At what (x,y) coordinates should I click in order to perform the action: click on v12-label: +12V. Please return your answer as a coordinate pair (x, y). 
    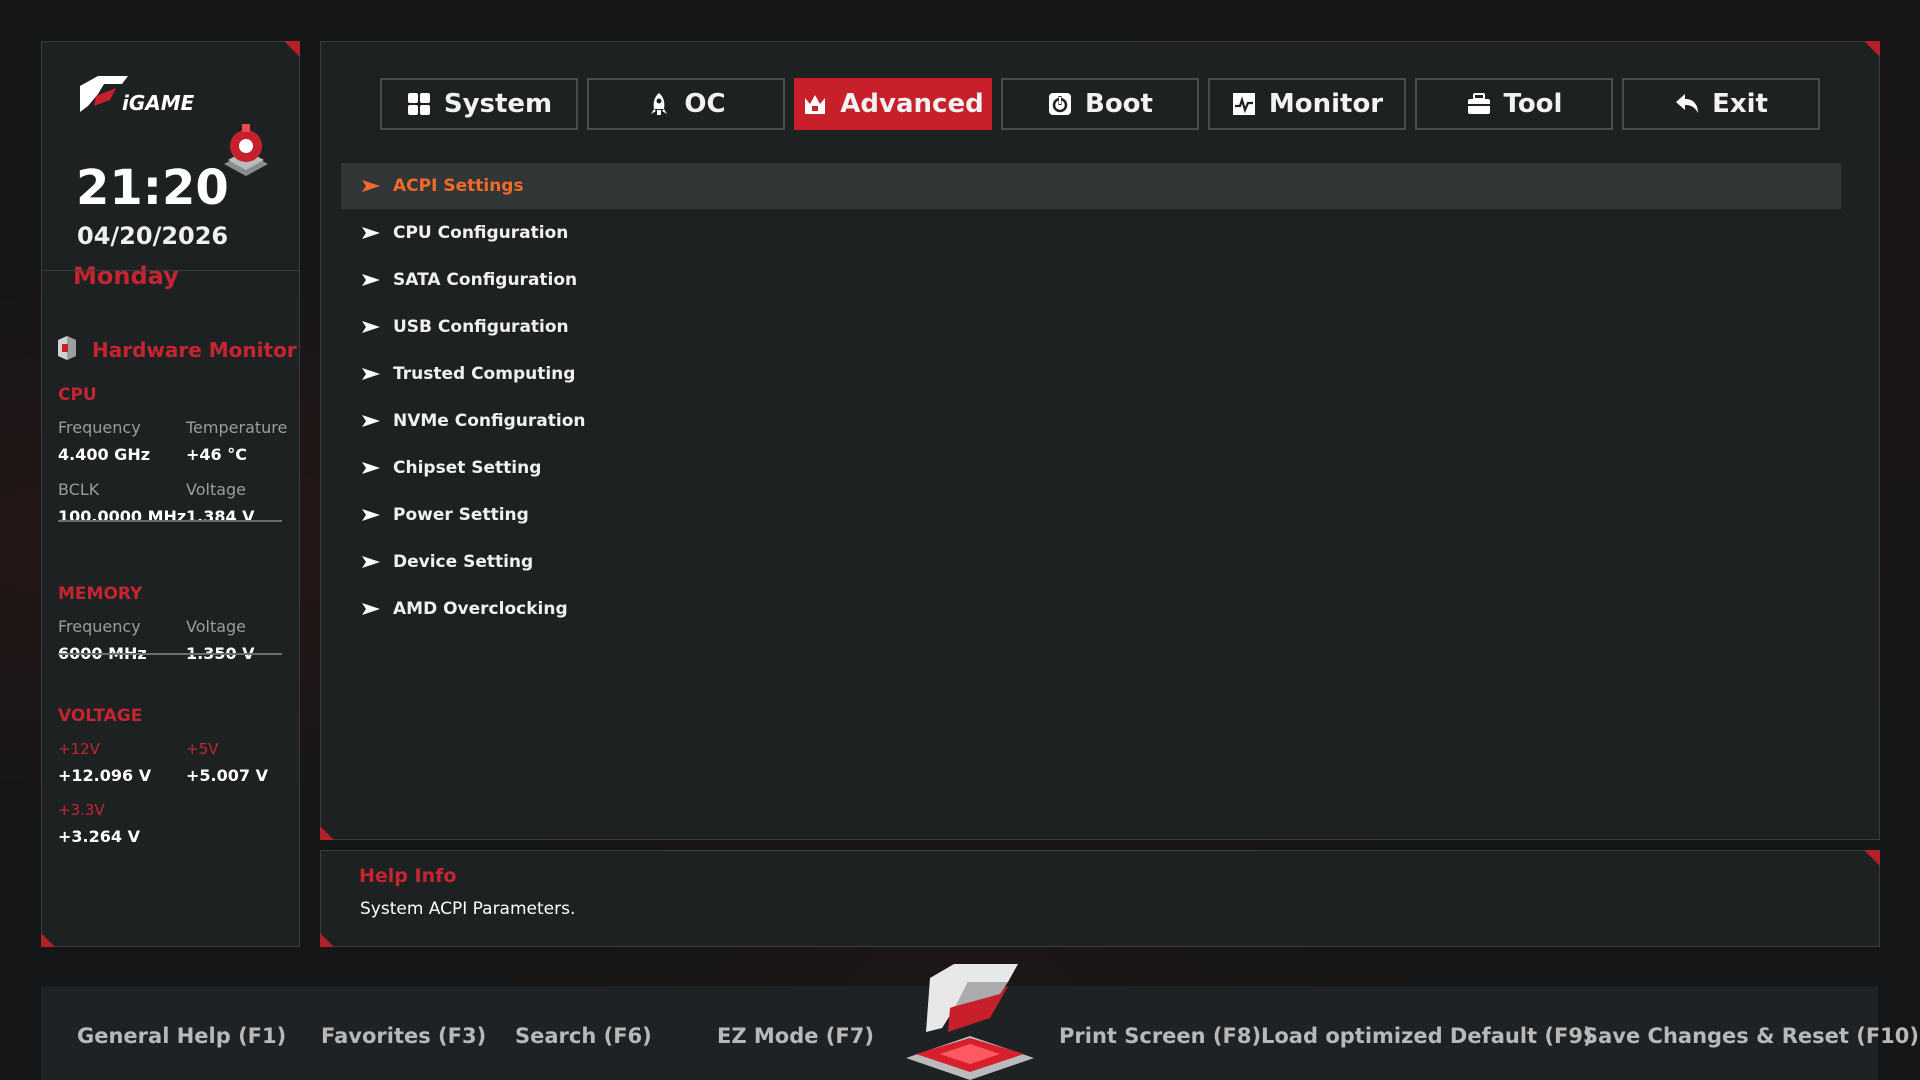
    Looking at the image, I should click on (79, 749).